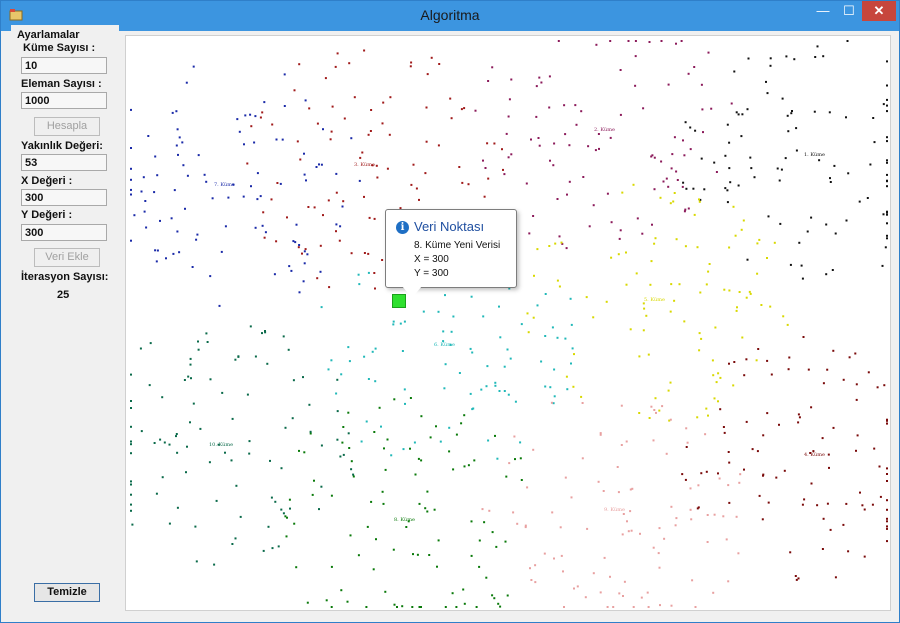 This screenshot has height=623, width=900. Describe the element at coordinates (64, 232) in the screenshot. I see `y-value-input: 300` at that location.